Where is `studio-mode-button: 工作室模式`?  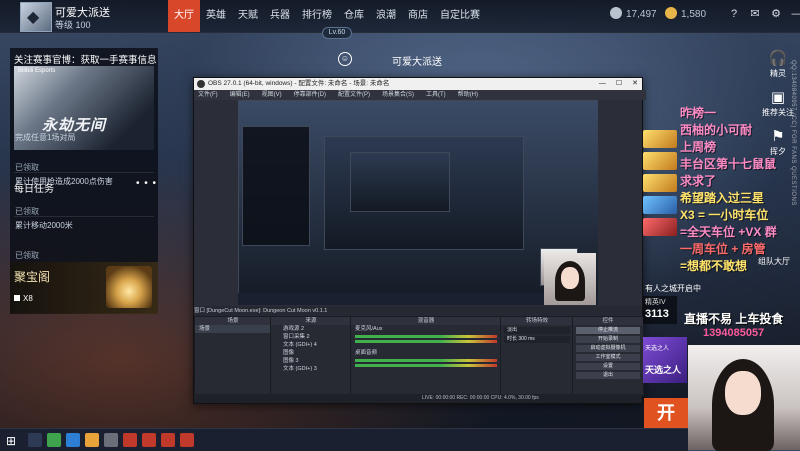
studio-mode-button: 工作室模式 is located at coordinates (608, 357).